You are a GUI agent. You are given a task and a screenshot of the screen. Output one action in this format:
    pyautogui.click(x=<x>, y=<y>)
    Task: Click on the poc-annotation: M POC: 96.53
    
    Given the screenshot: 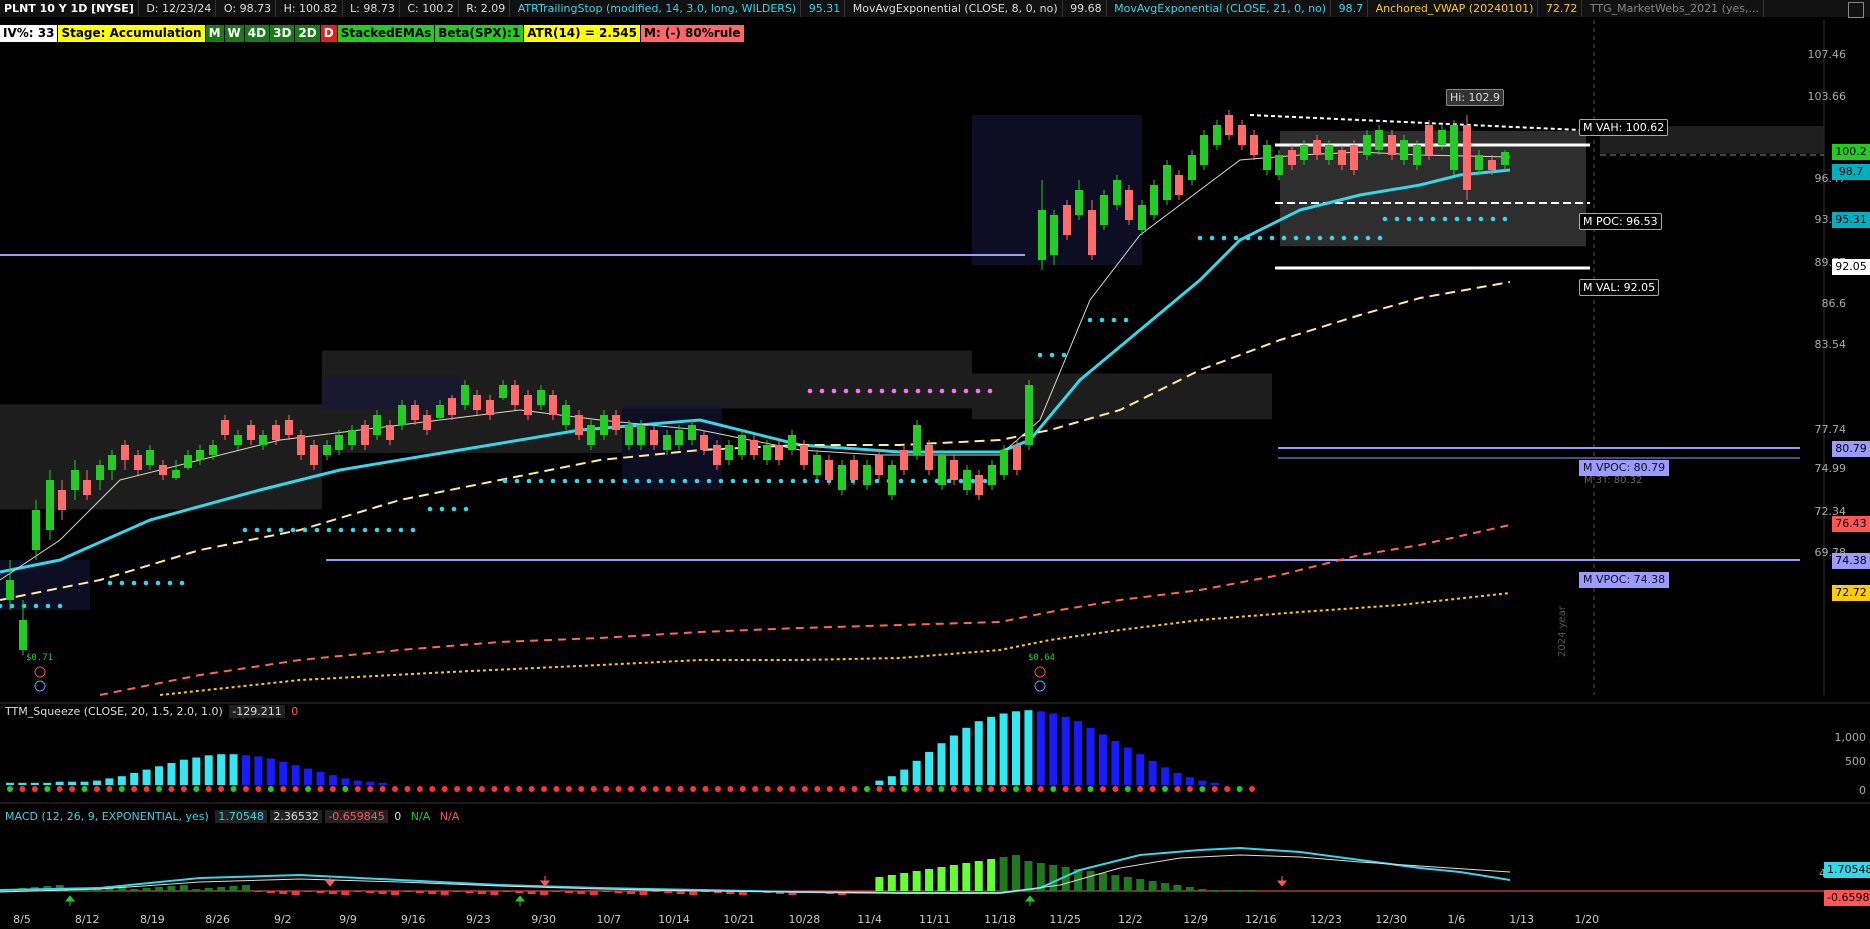 What is the action you would take?
    pyautogui.click(x=1620, y=221)
    